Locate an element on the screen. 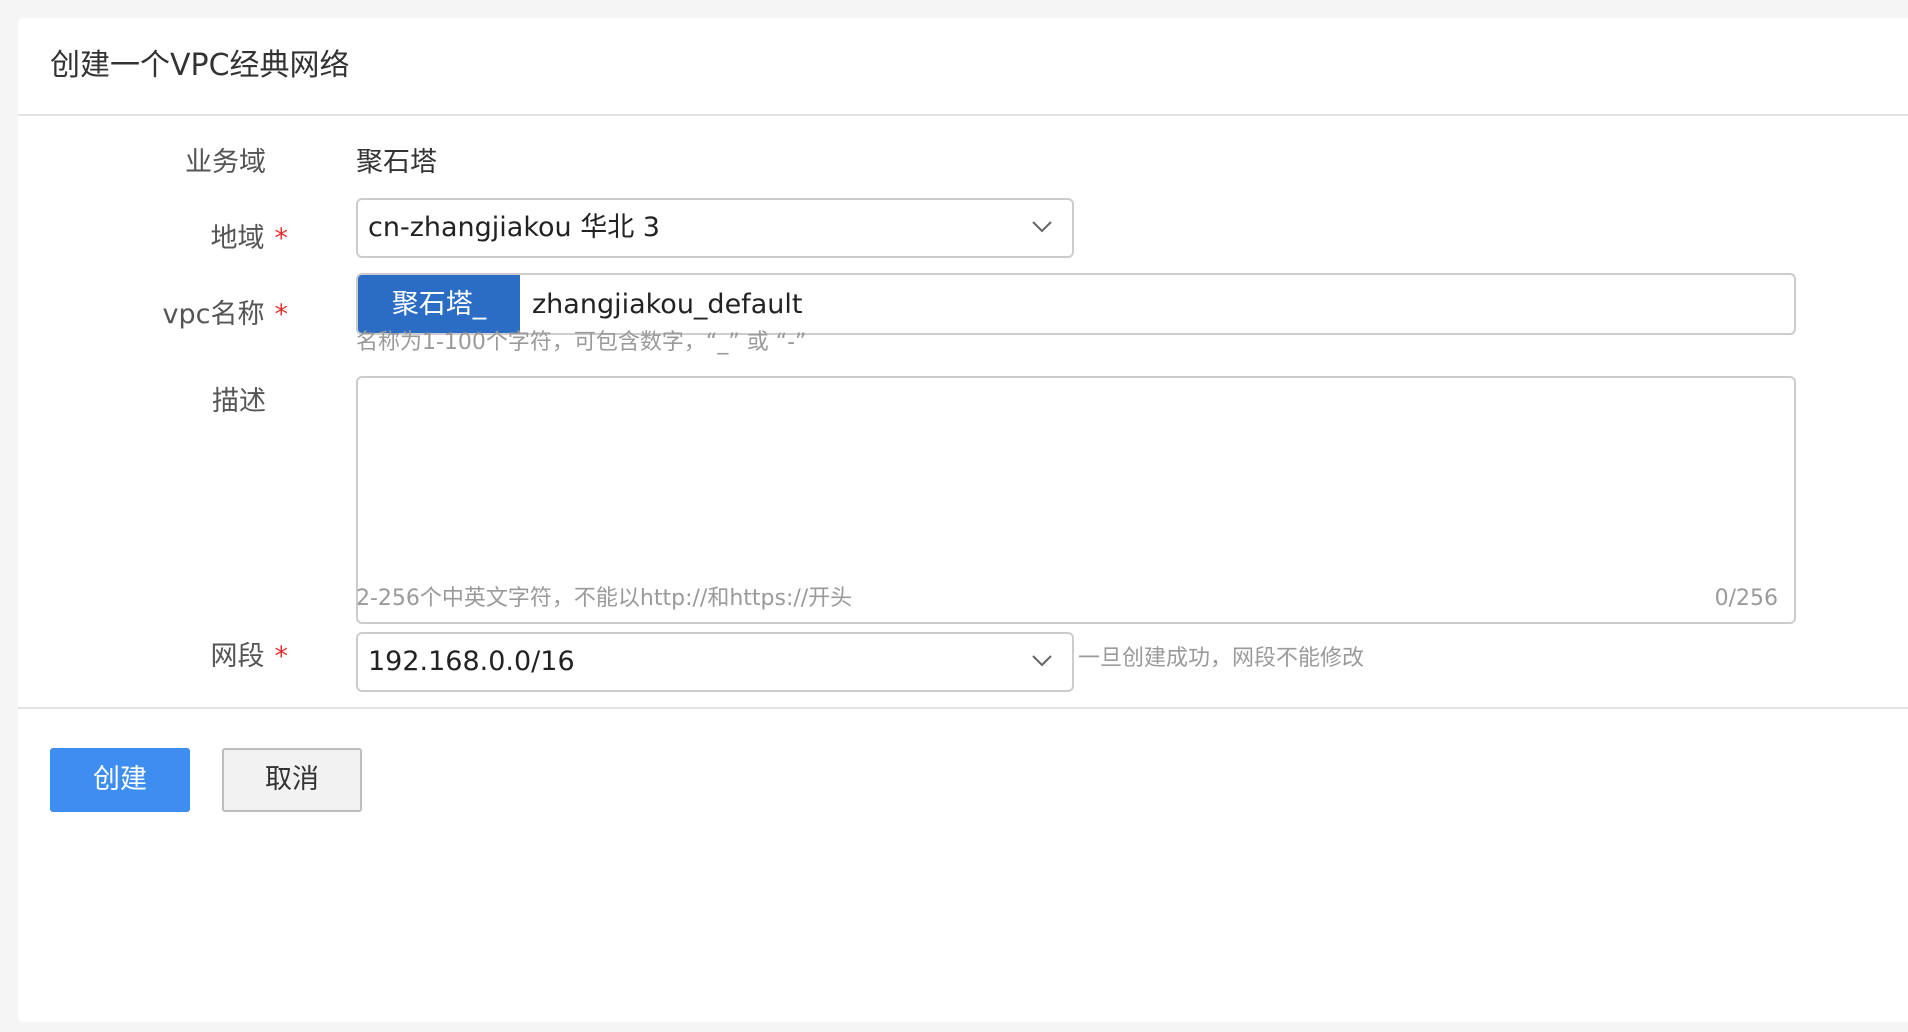 The width and height of the screenshot is (1908, 1032). business-domain-label: 业务域 is located at coordinates (142, 163).